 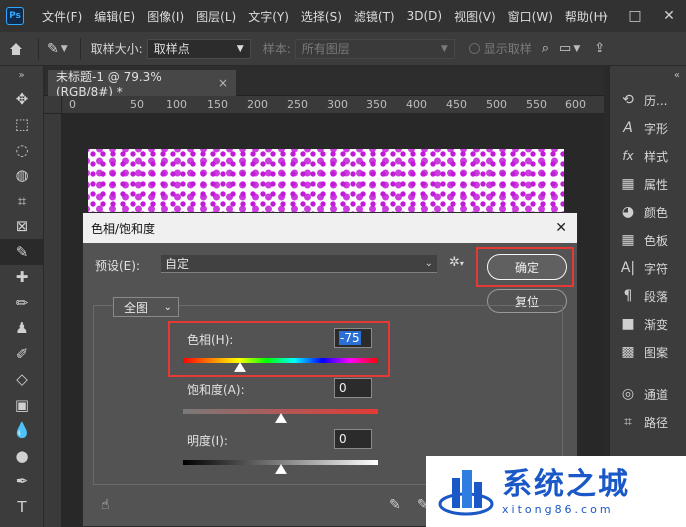 I want to click on menu-edit: 编辑(E), so click(x=114, y=16).